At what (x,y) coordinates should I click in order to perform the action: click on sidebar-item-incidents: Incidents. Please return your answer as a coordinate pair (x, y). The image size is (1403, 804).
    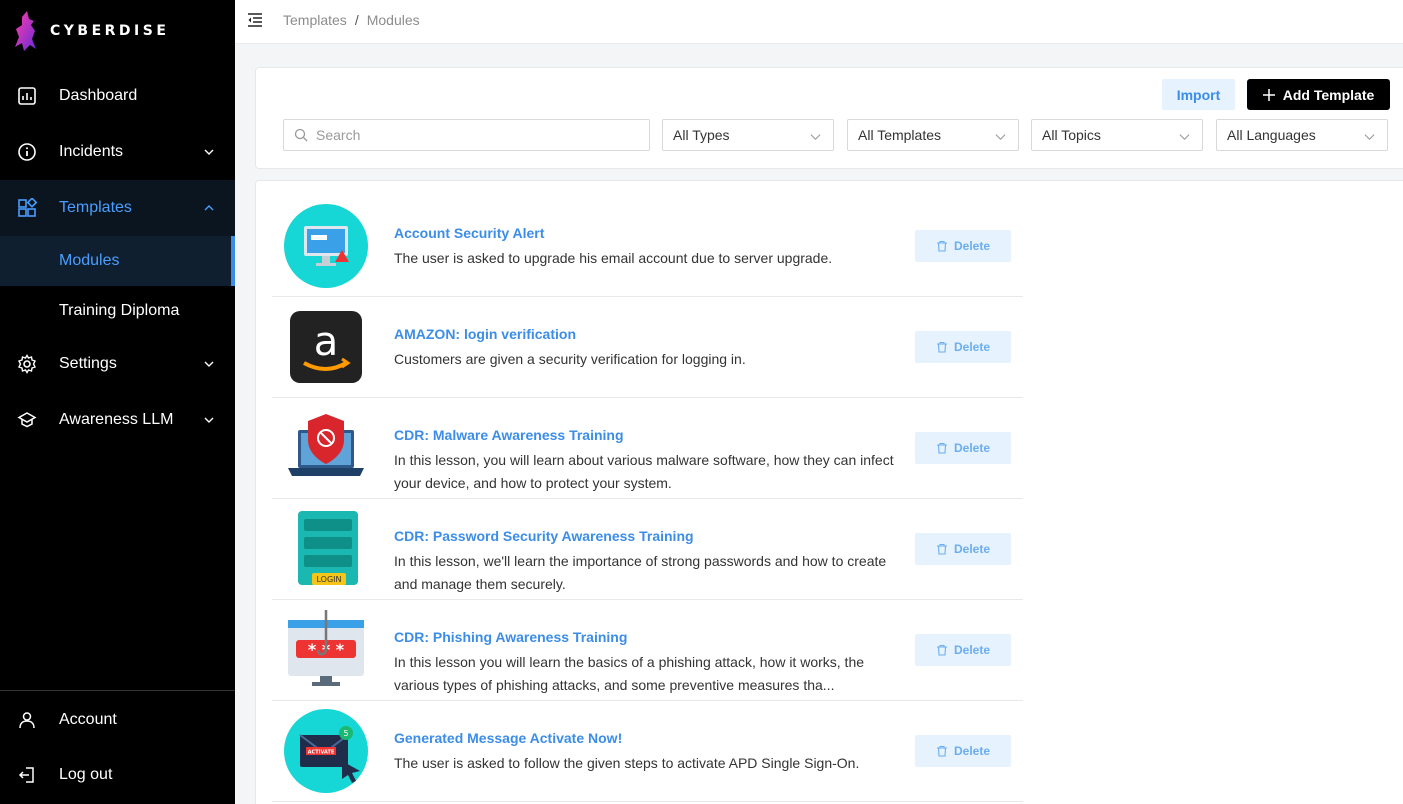
    Looking at the image, I should click on (117, 152).